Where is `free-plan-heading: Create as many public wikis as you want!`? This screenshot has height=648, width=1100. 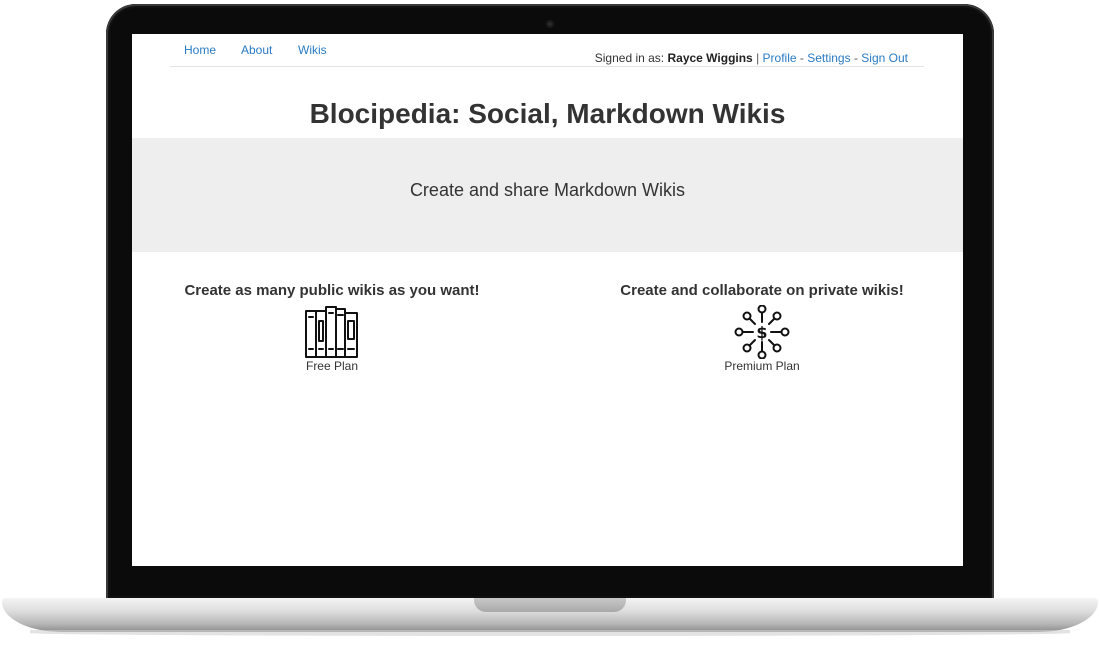 free-plan-heading: Create as many public wikis as you want! is located at coordinates (332, 290).